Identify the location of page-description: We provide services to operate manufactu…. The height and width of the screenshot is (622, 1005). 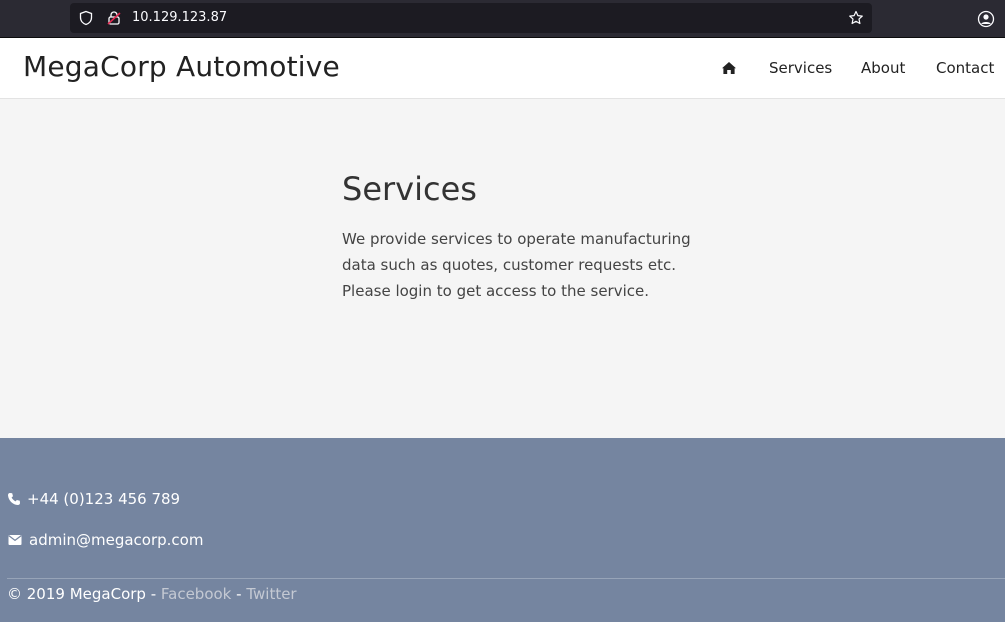
(516, 265).